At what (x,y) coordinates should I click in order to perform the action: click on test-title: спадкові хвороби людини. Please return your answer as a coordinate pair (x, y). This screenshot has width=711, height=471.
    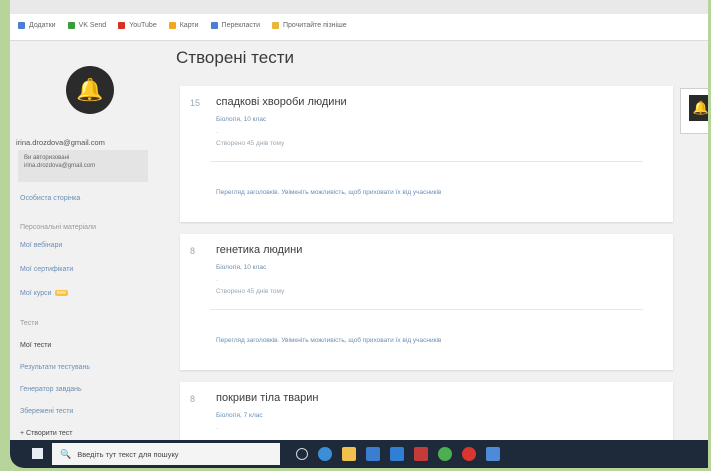
    Looking at the image, I should click on (281, 102).